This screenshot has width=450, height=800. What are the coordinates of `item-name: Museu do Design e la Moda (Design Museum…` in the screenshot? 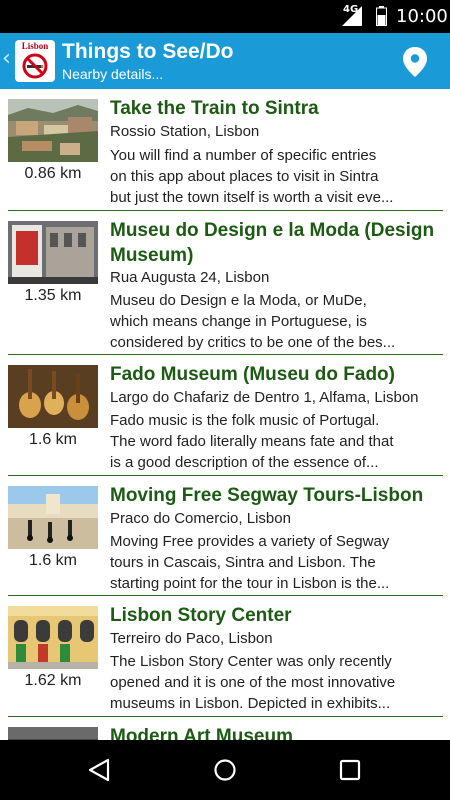 It's located at (272, 243).